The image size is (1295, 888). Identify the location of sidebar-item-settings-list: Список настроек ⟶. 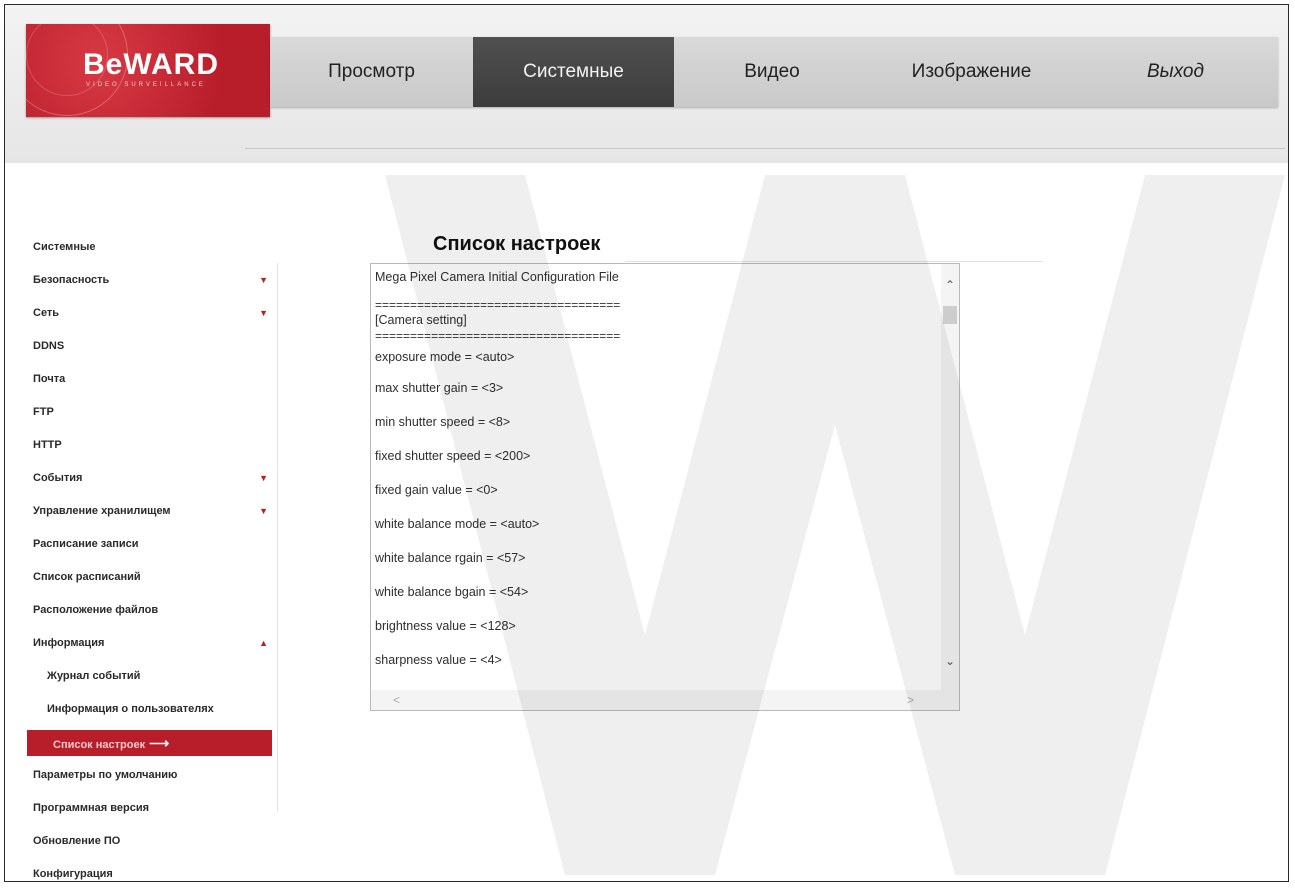
(149, 743).